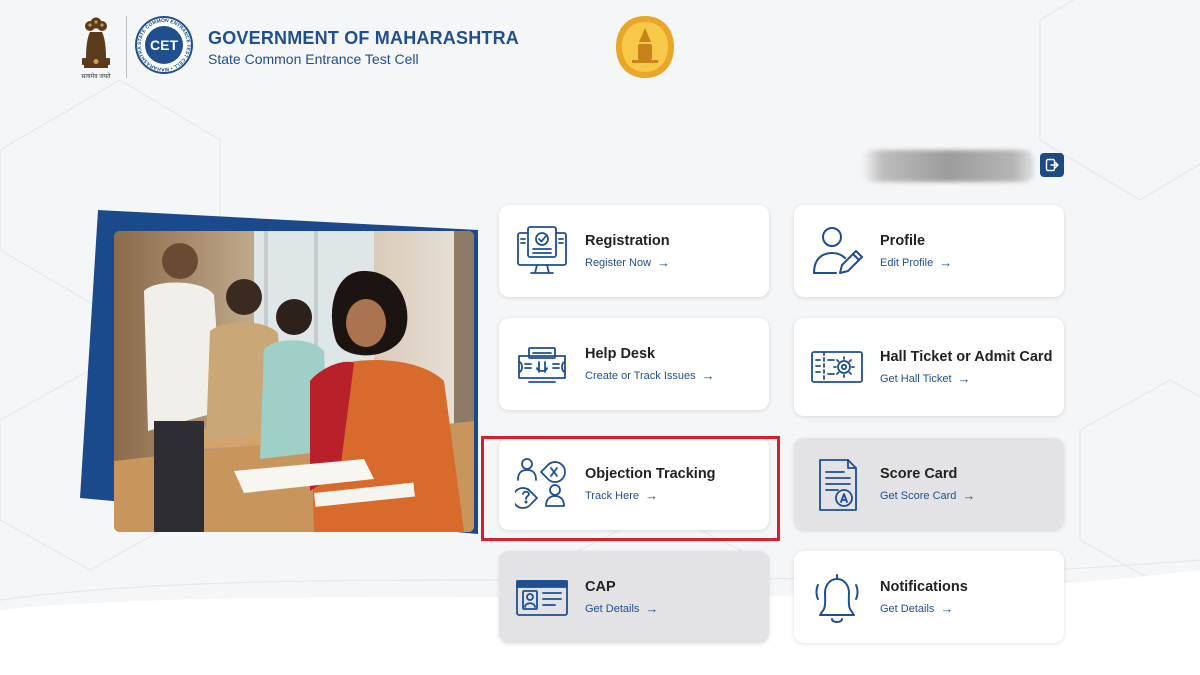 The image size is (1200, 675). I want to click on logout-icon, so click(1052, 165).